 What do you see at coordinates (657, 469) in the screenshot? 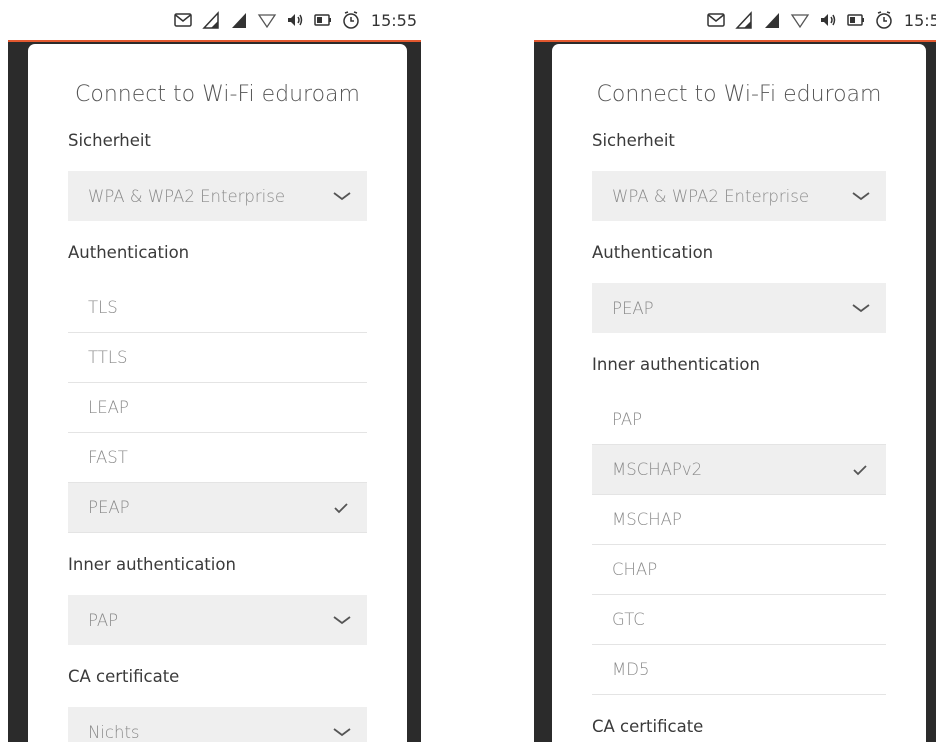
I see `option-label: MSCHAPv2` at bounding box center [657, 469].